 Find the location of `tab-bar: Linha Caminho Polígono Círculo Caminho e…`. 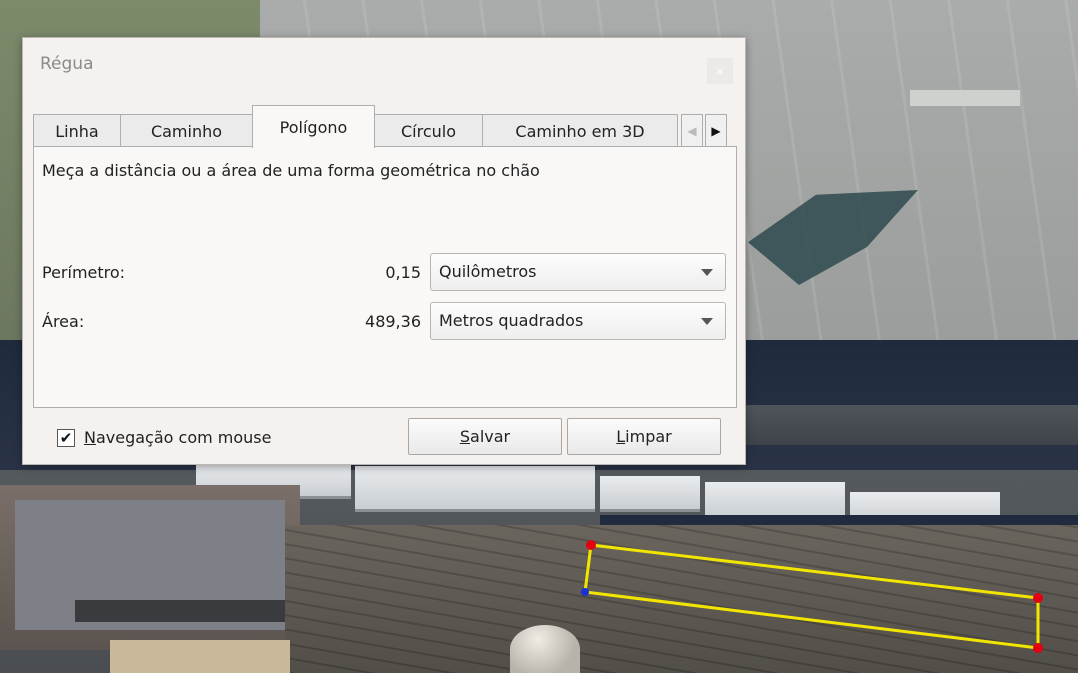

tab-bar: Linha Caminho Polígono Círculo Caminho e… is located at coordinates (385, 126).